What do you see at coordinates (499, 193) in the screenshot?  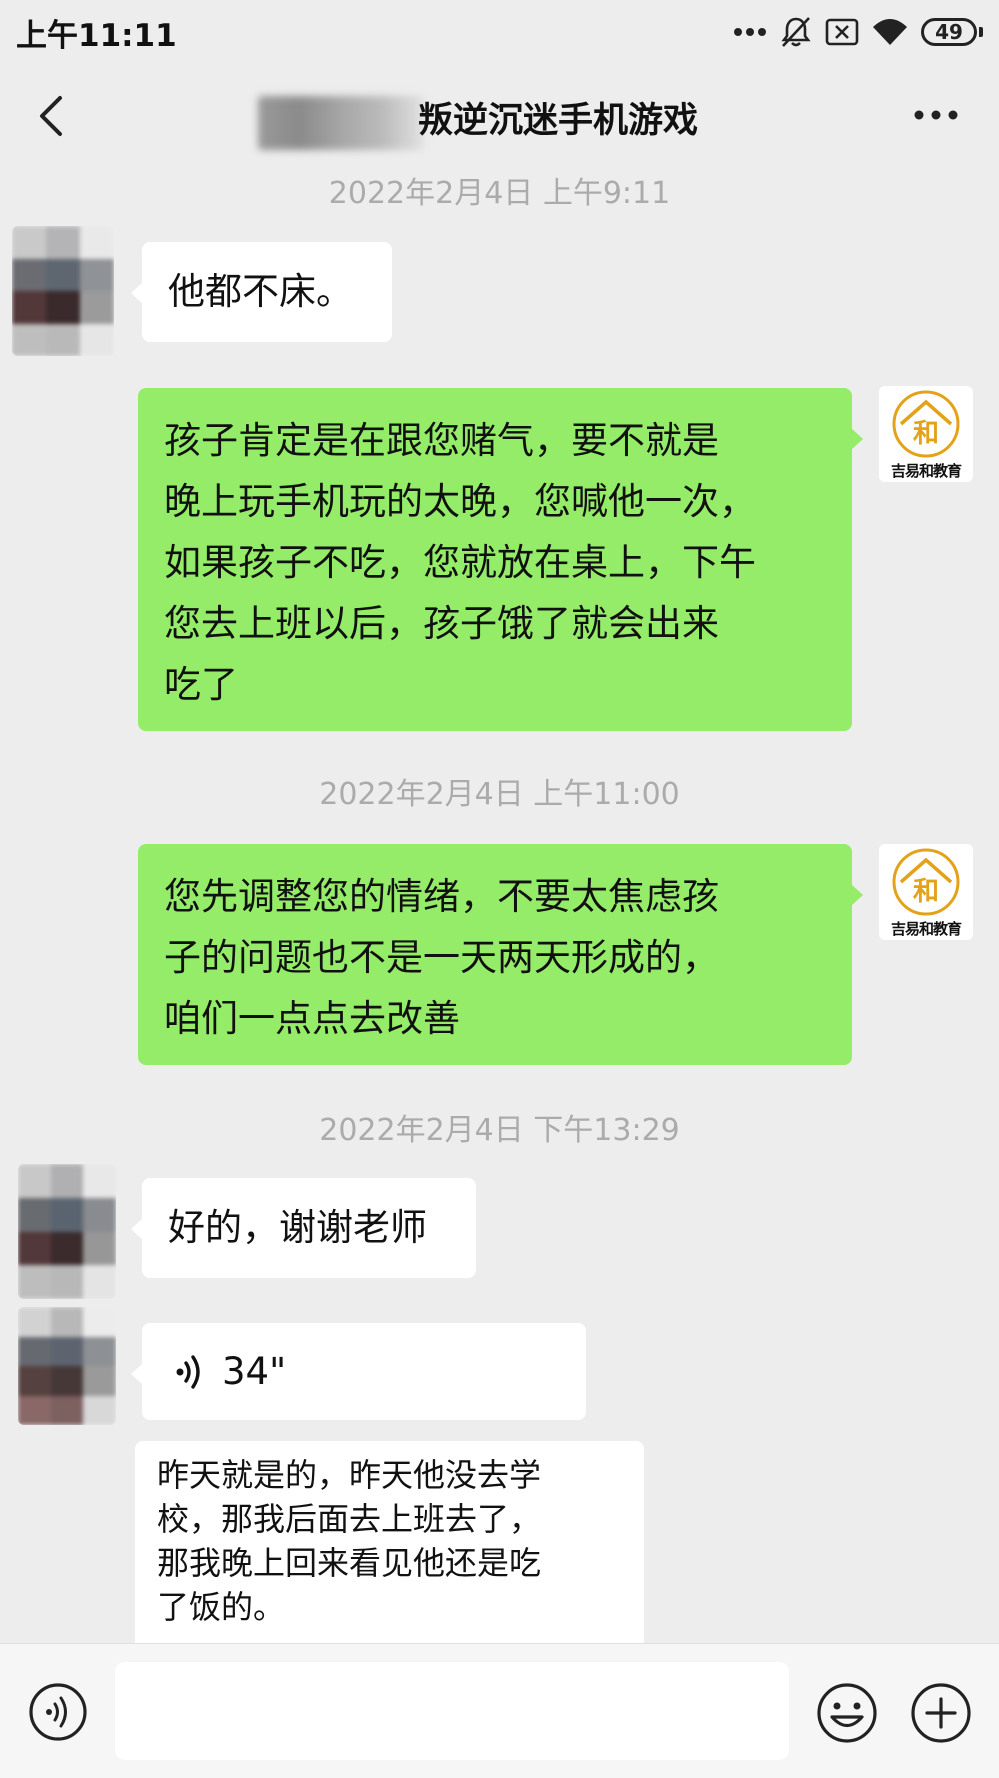 I see `message-timestamp: 2022年2月4日 上午9:11` at bounding box center [499, 193].